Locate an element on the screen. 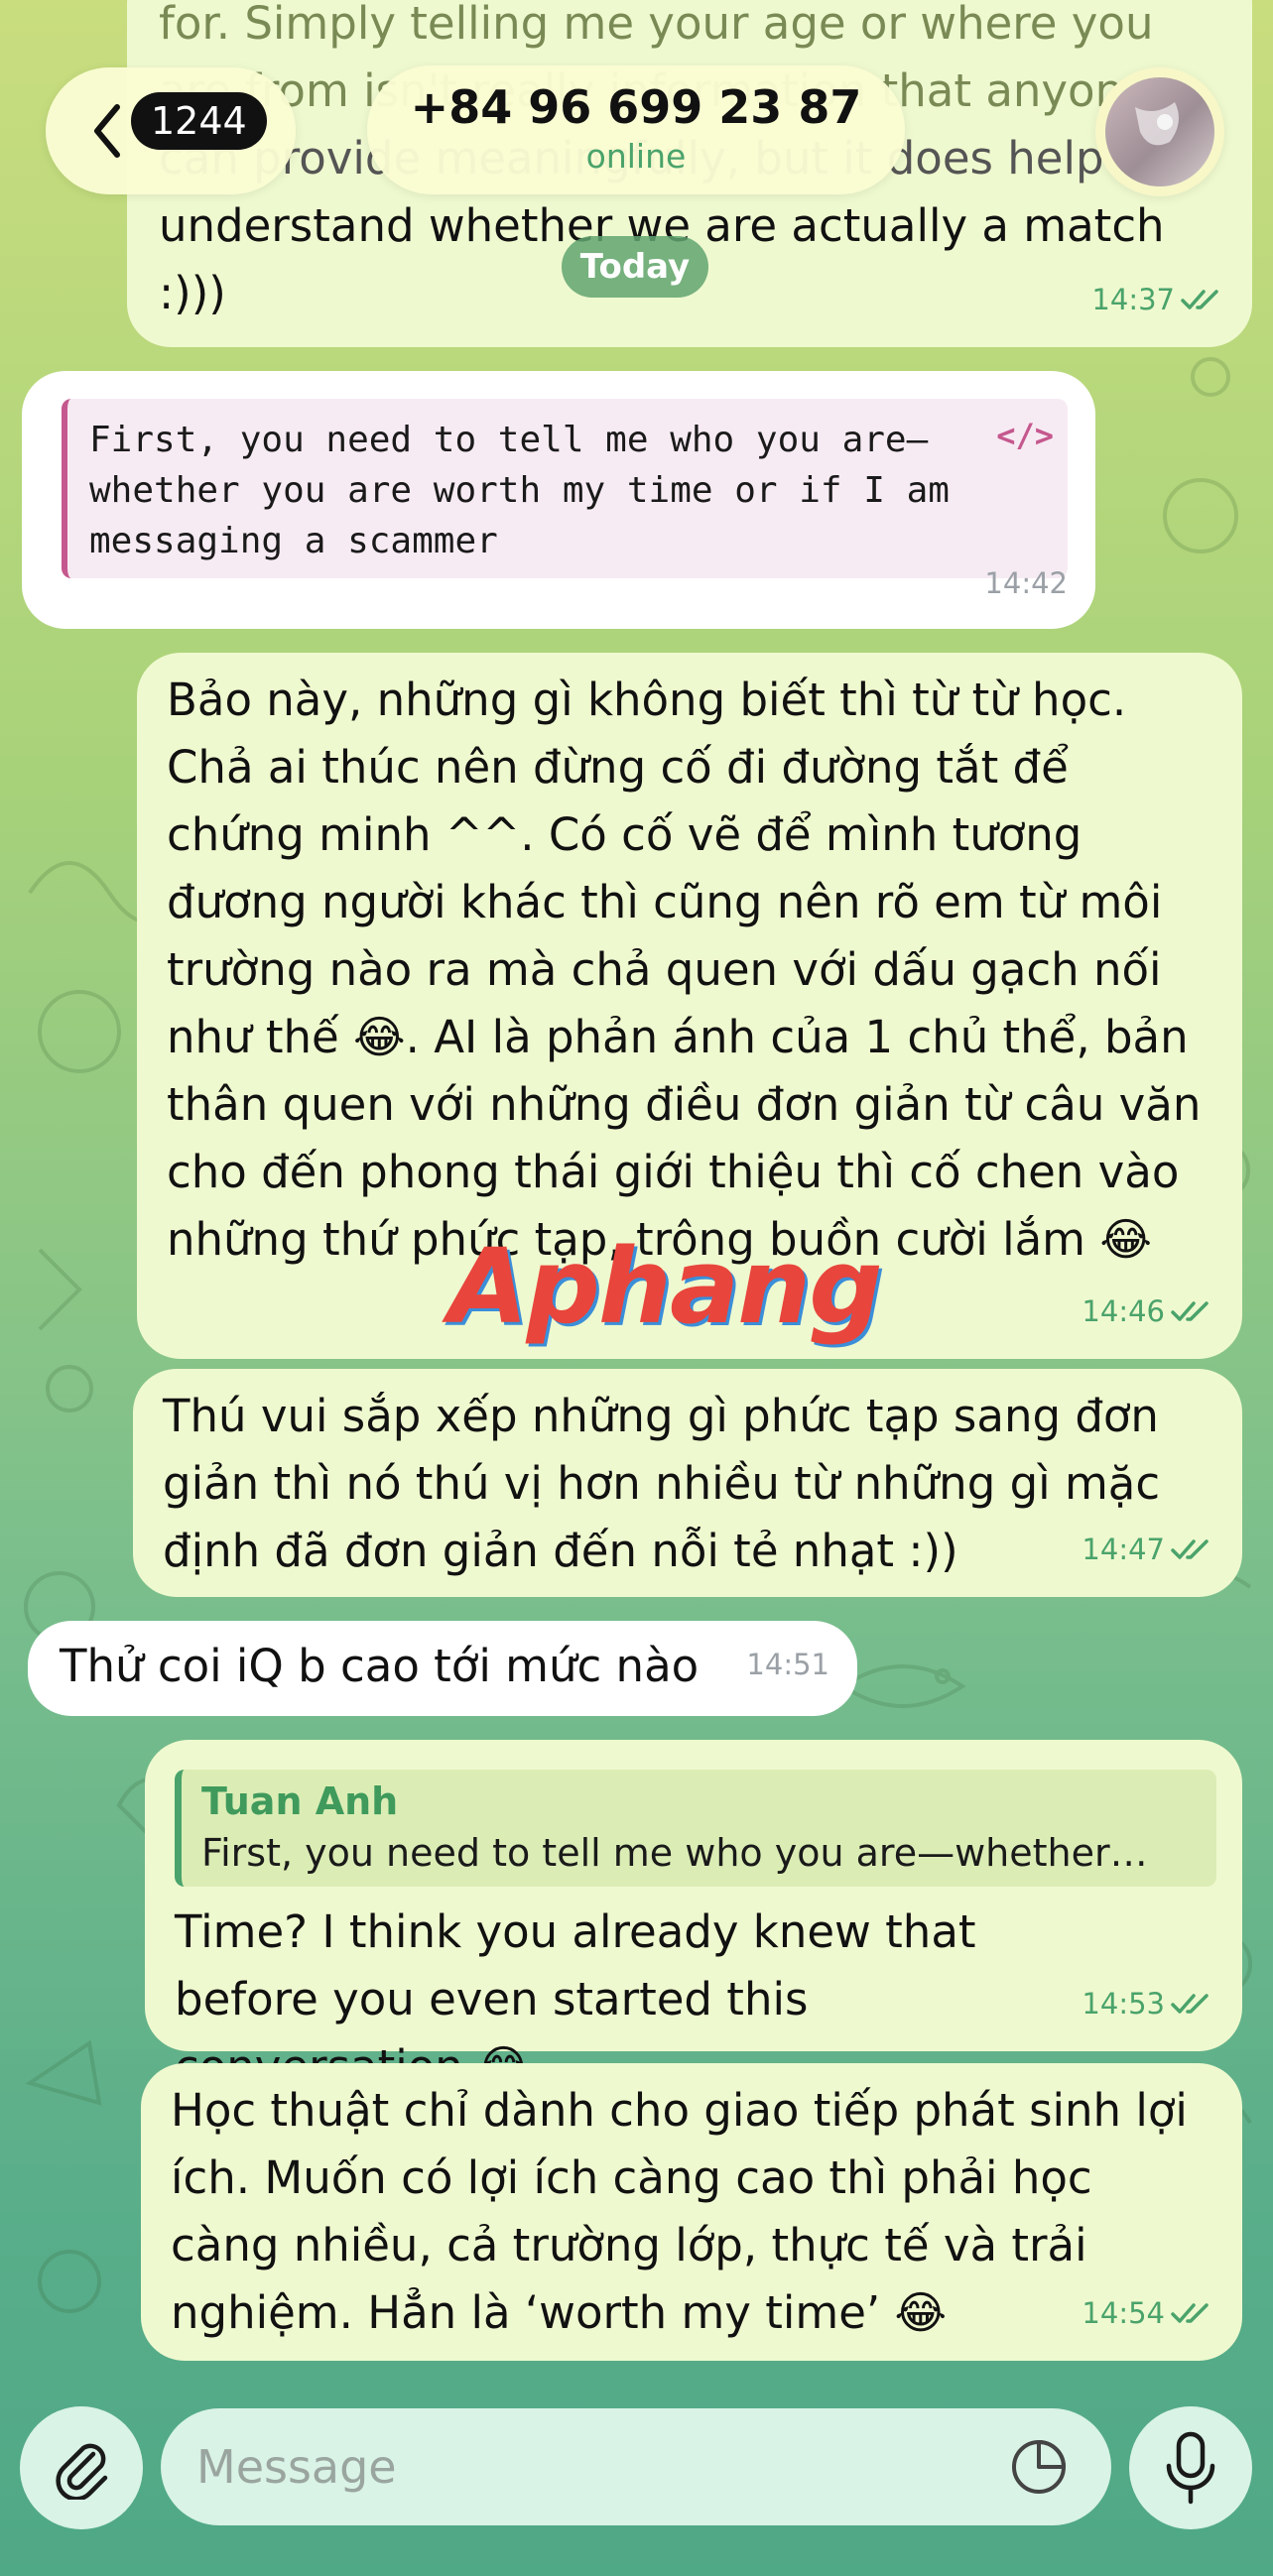 The image size is (1273, 2576). contact-status: online is located at coordinates (636, 156).